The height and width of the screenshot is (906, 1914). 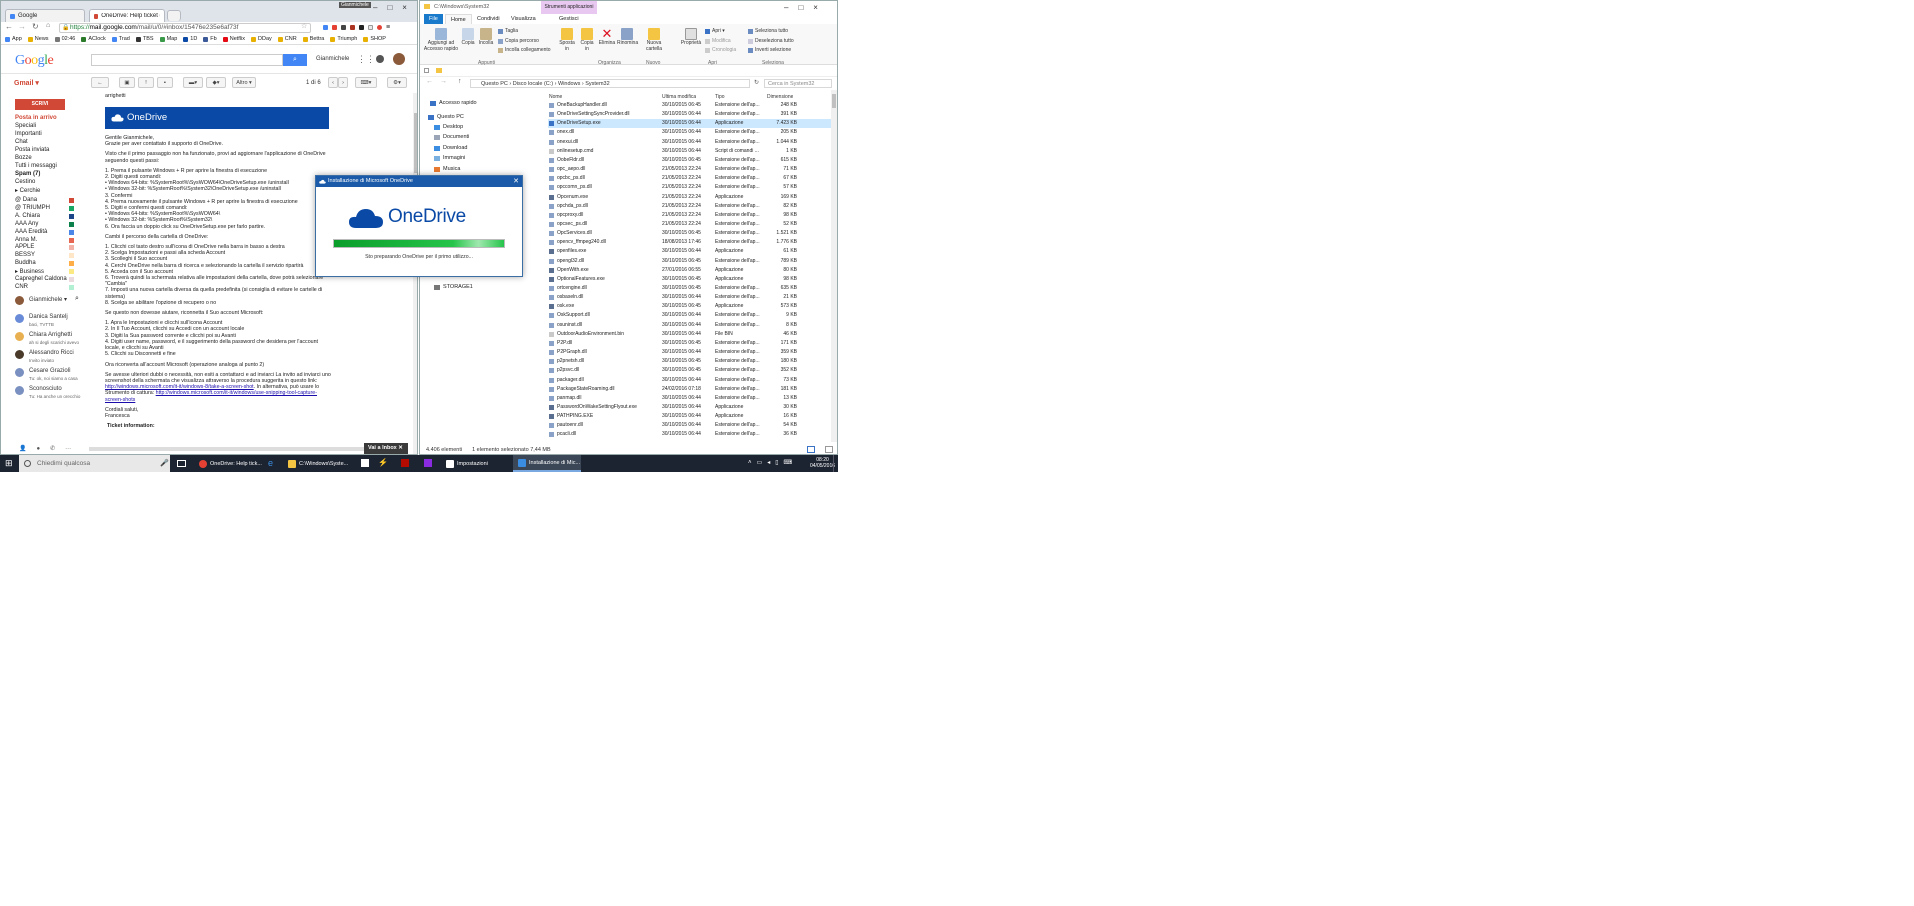 I want to click on gmail-label: Tutti i messaggi, so click(x=36, y=166).